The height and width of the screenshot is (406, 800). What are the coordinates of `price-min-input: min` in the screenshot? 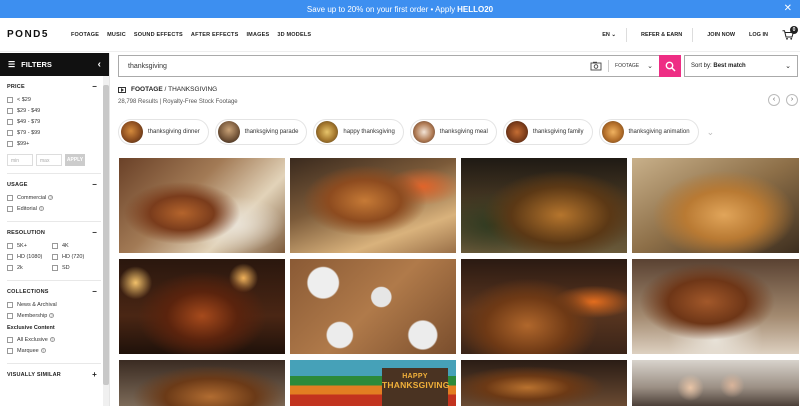 It's located at (20, 160).